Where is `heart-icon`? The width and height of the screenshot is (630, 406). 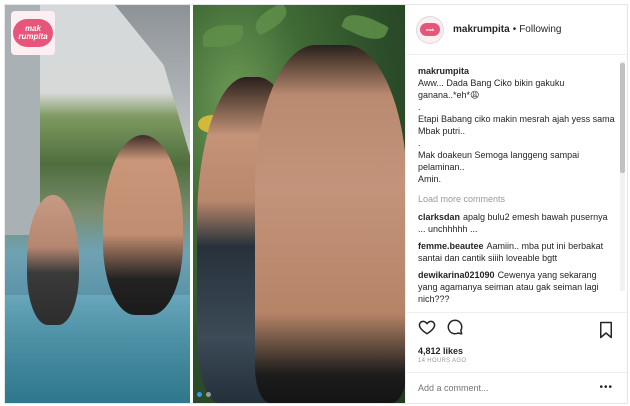
heart-icon is located at coordinates (427, 329).